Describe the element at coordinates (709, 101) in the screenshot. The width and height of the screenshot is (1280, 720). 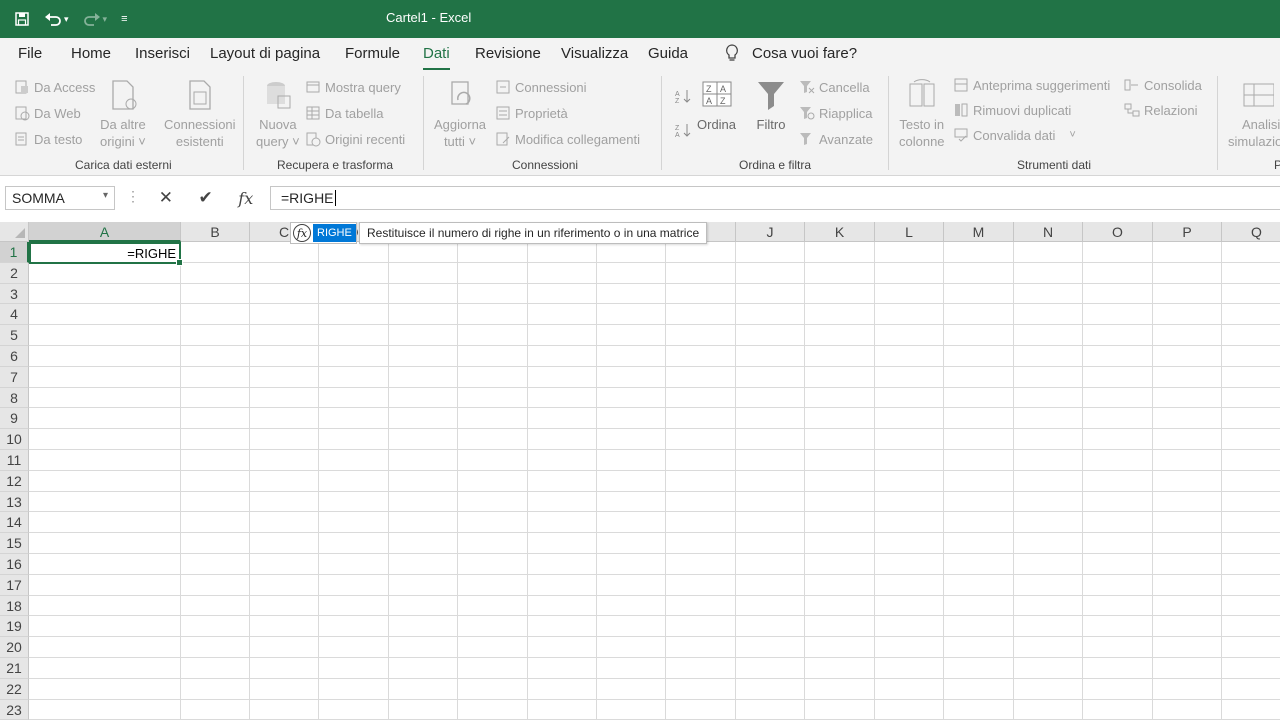
I see `svg-text: A` at that location.